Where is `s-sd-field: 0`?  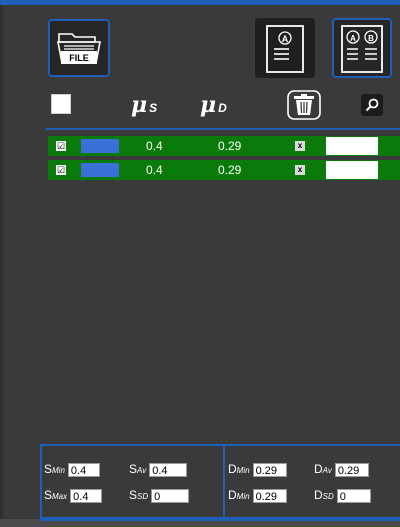 s-sd-field: 0 is located at coordinates (170, 495).